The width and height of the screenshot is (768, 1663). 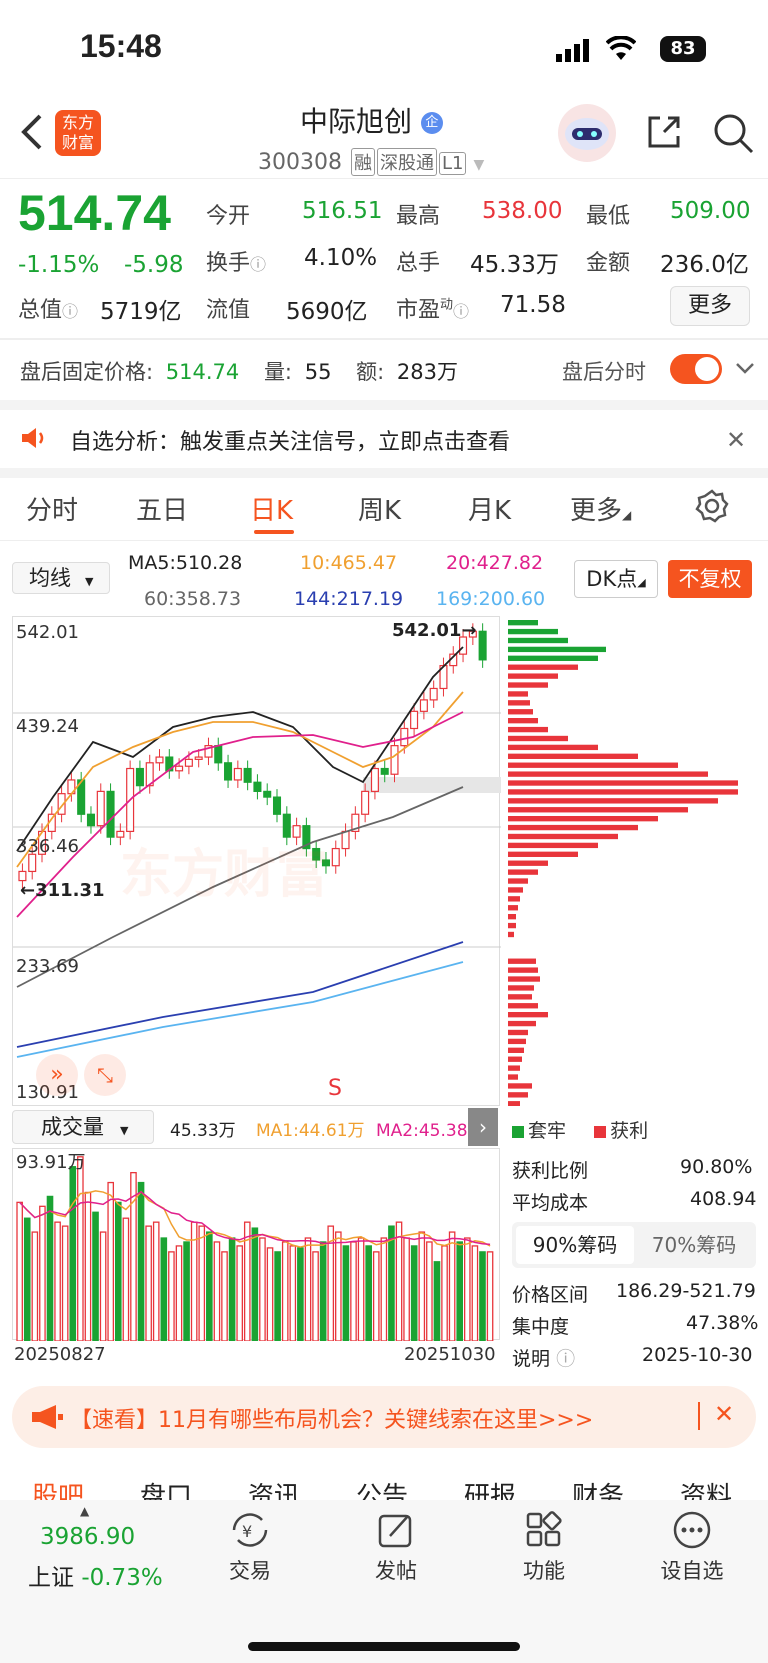 I want to click on mktcap-label-text: 总值, so click(x=40, y=310).